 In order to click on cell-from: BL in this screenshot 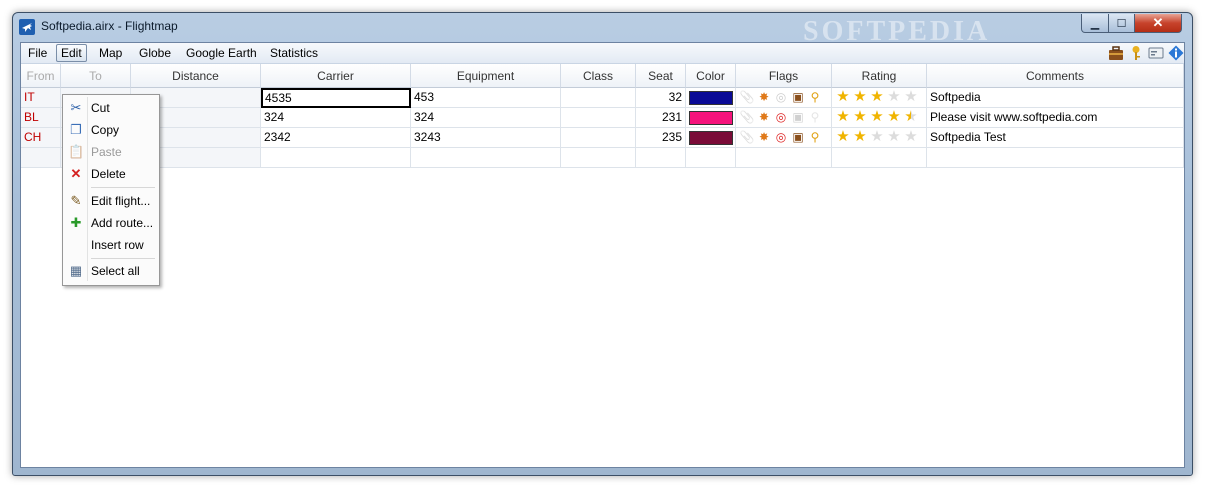, I will do `click(41, 118)`.